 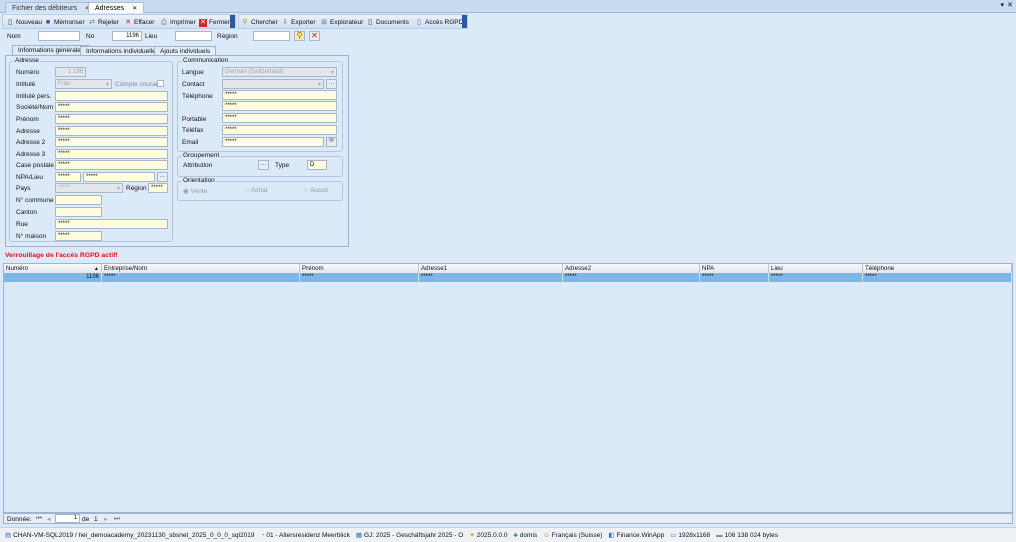 I want to click on label: domis, so click(x=528, y=535).